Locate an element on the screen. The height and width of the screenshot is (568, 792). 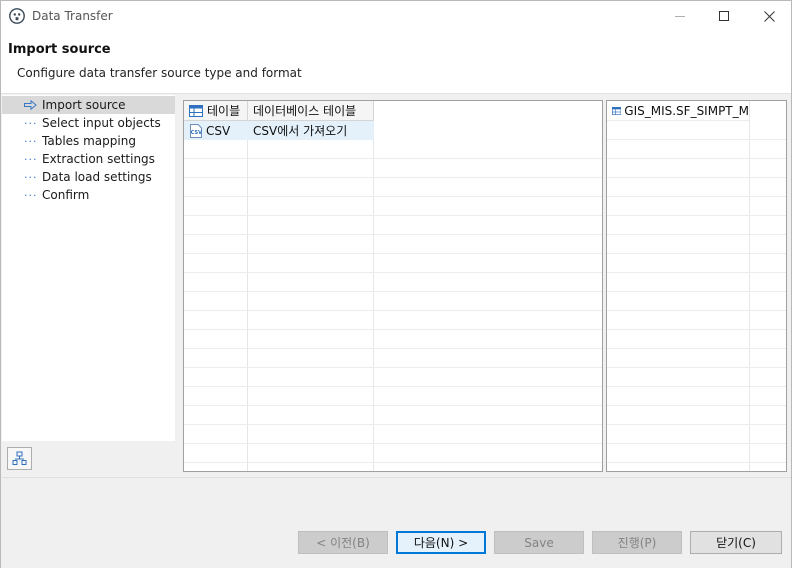
target-table: GIS_MIS.SF_SIMPT_M is located at coordinates (696, 286).